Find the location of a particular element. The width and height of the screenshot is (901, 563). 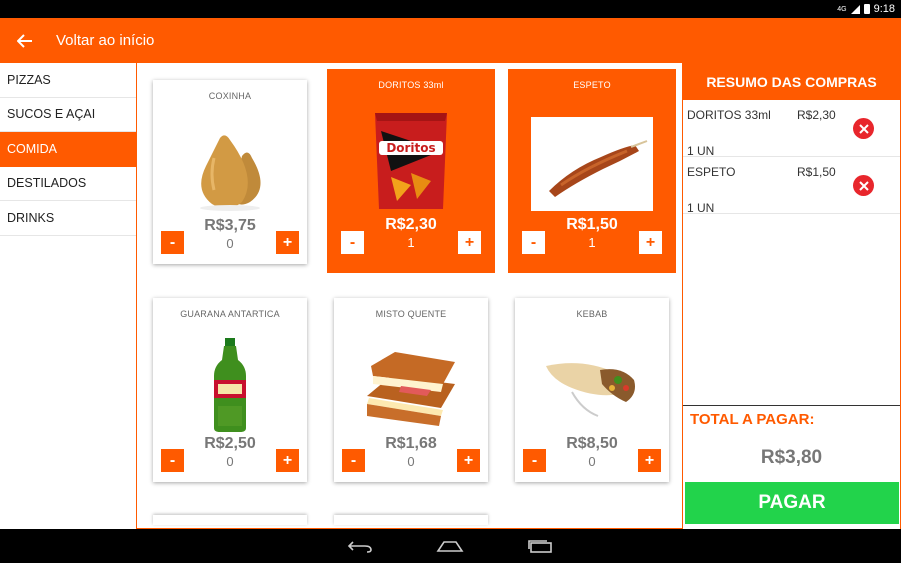

product-card-guarana: GUARANA ANTARTICA R$2,50 0 - + is located at coordinates (230, 390).